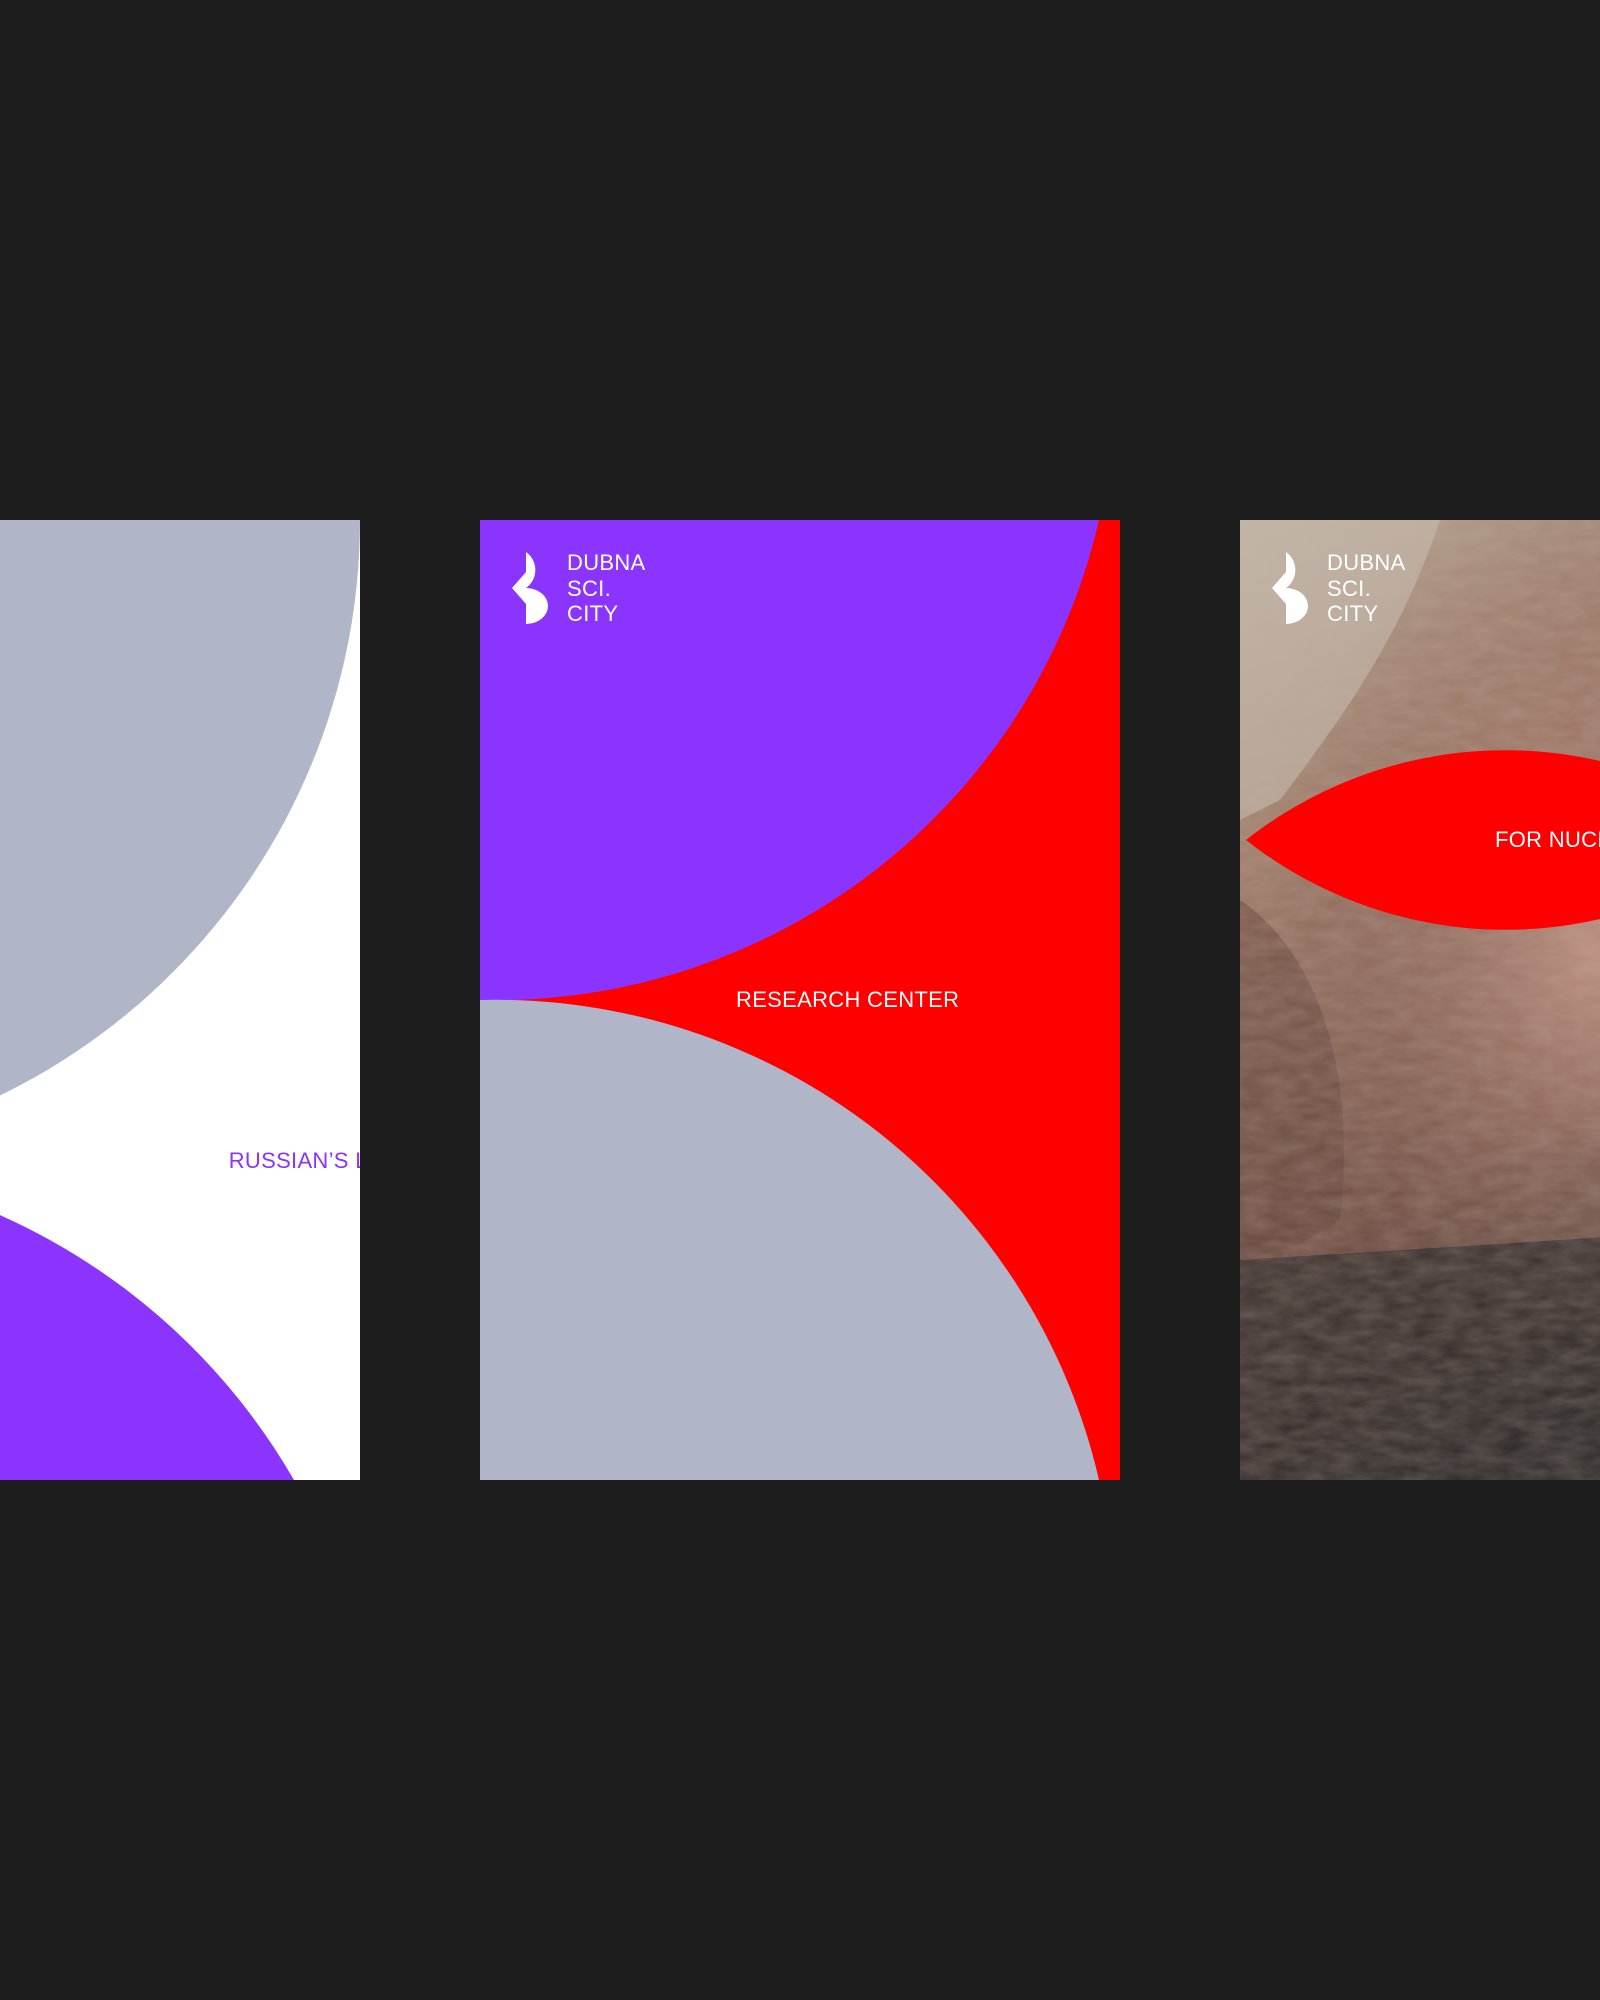 This screenshot has height=2000, width=1600. I want to click on poster-left-headline: RUSSIAN’S LARGEST, so click(294, 1160).